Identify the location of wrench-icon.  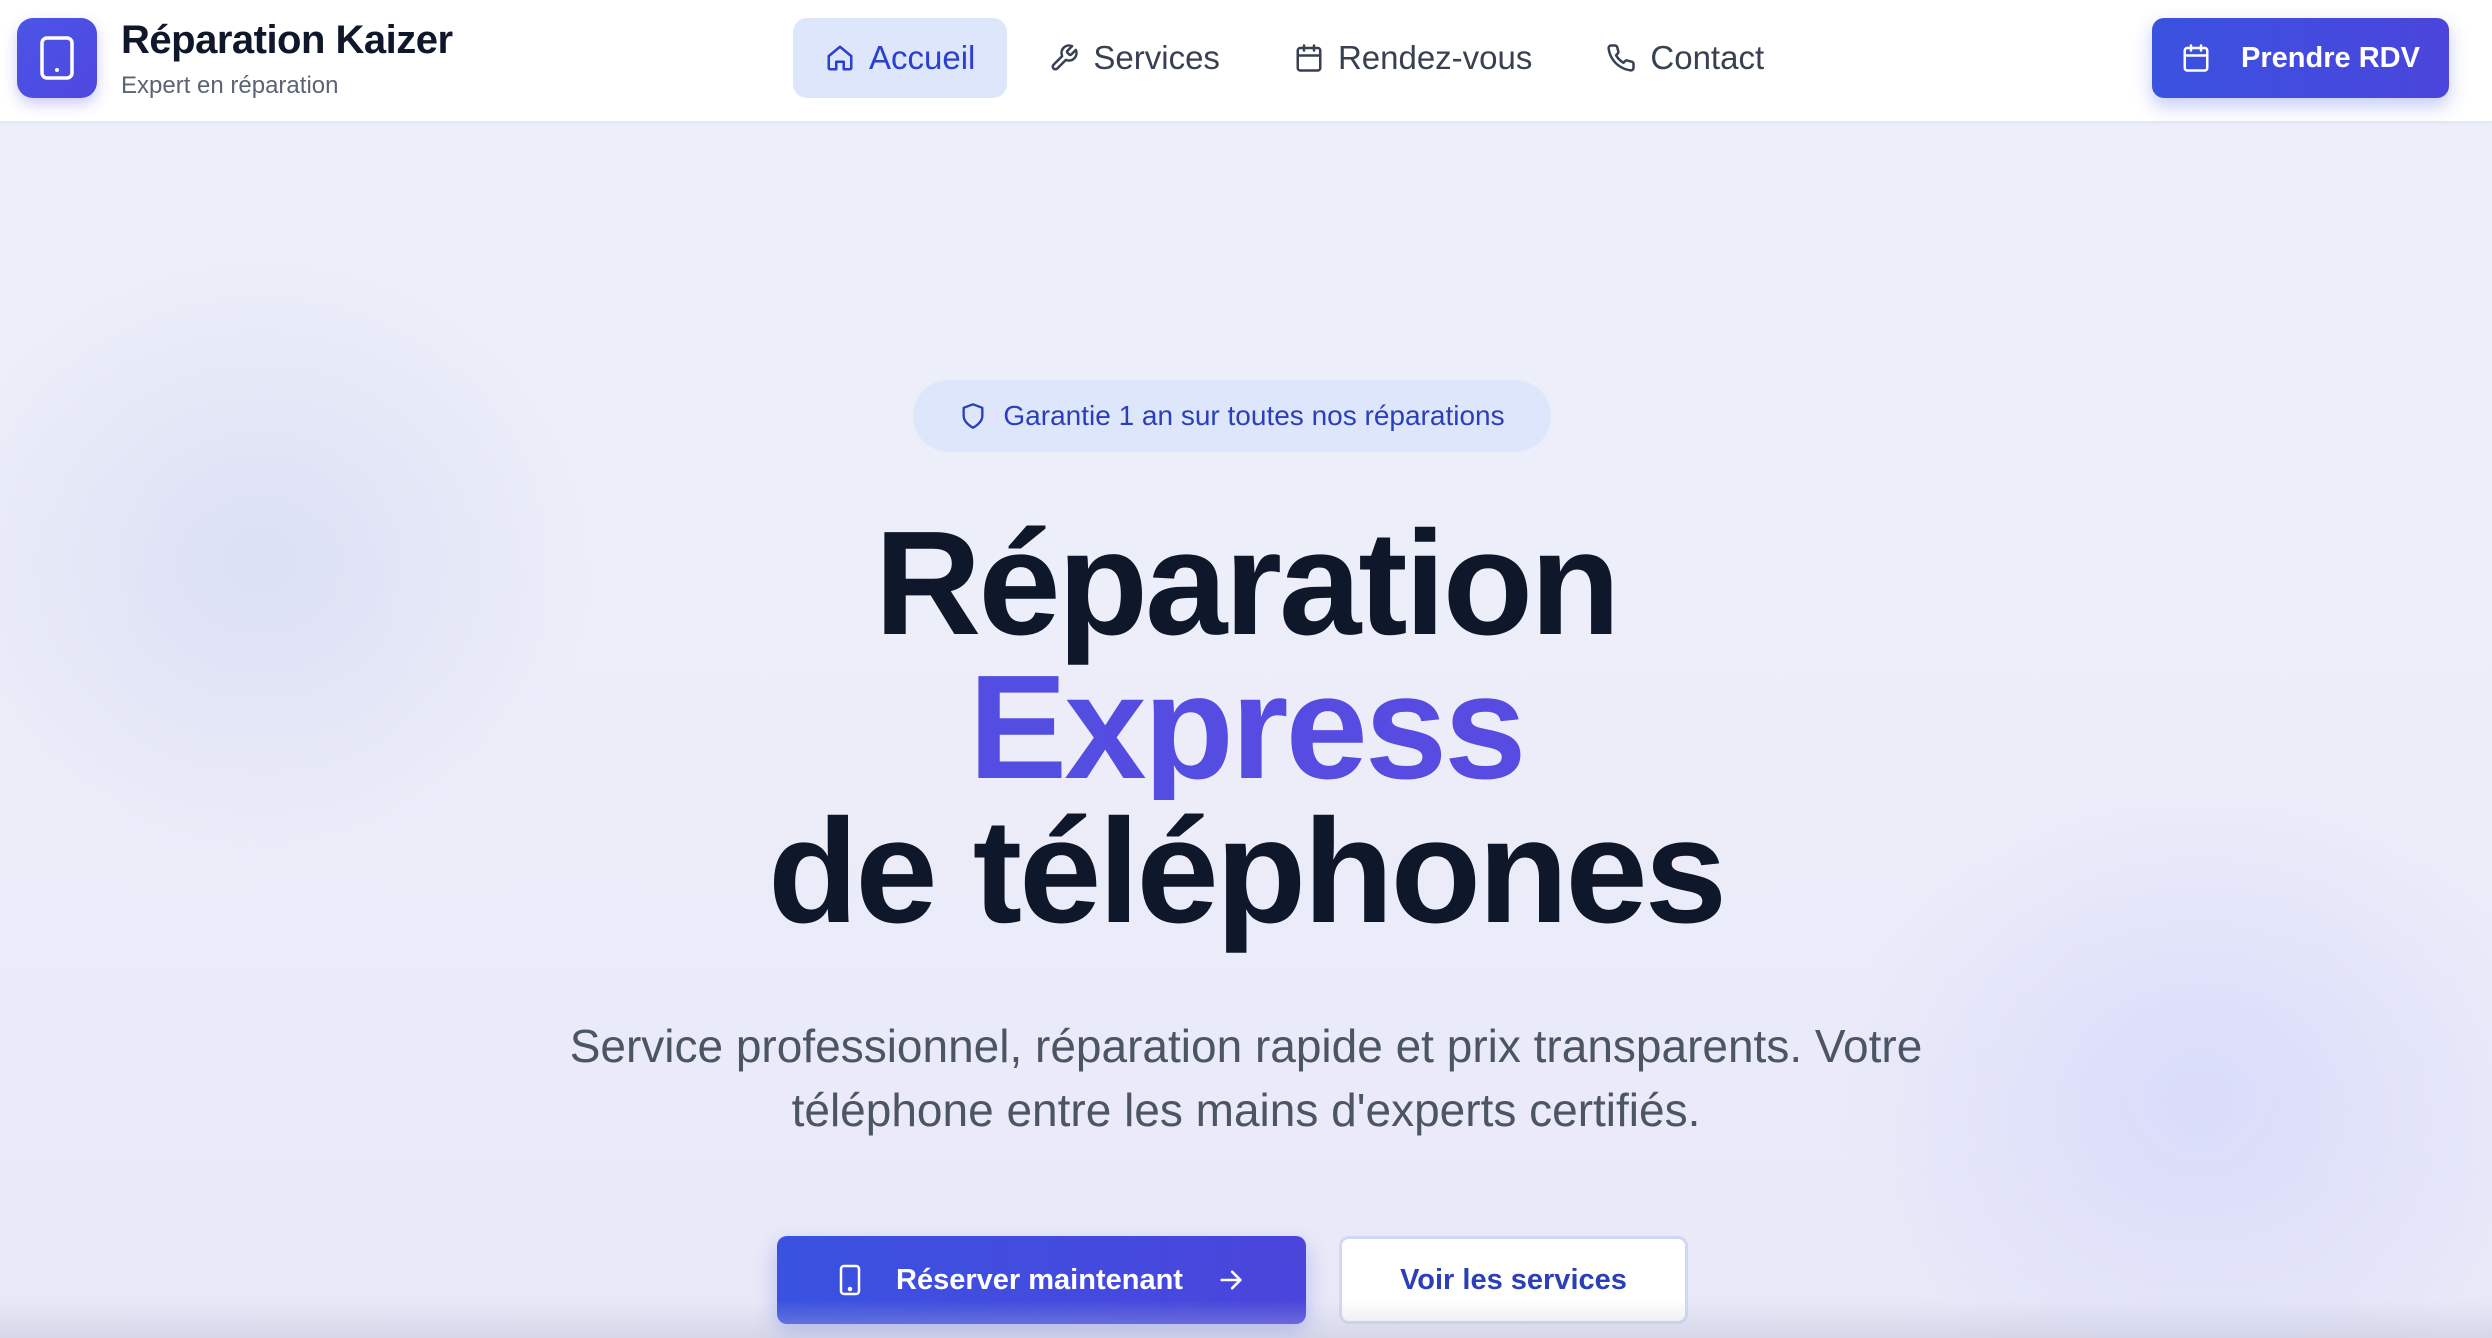
(1065, 57).